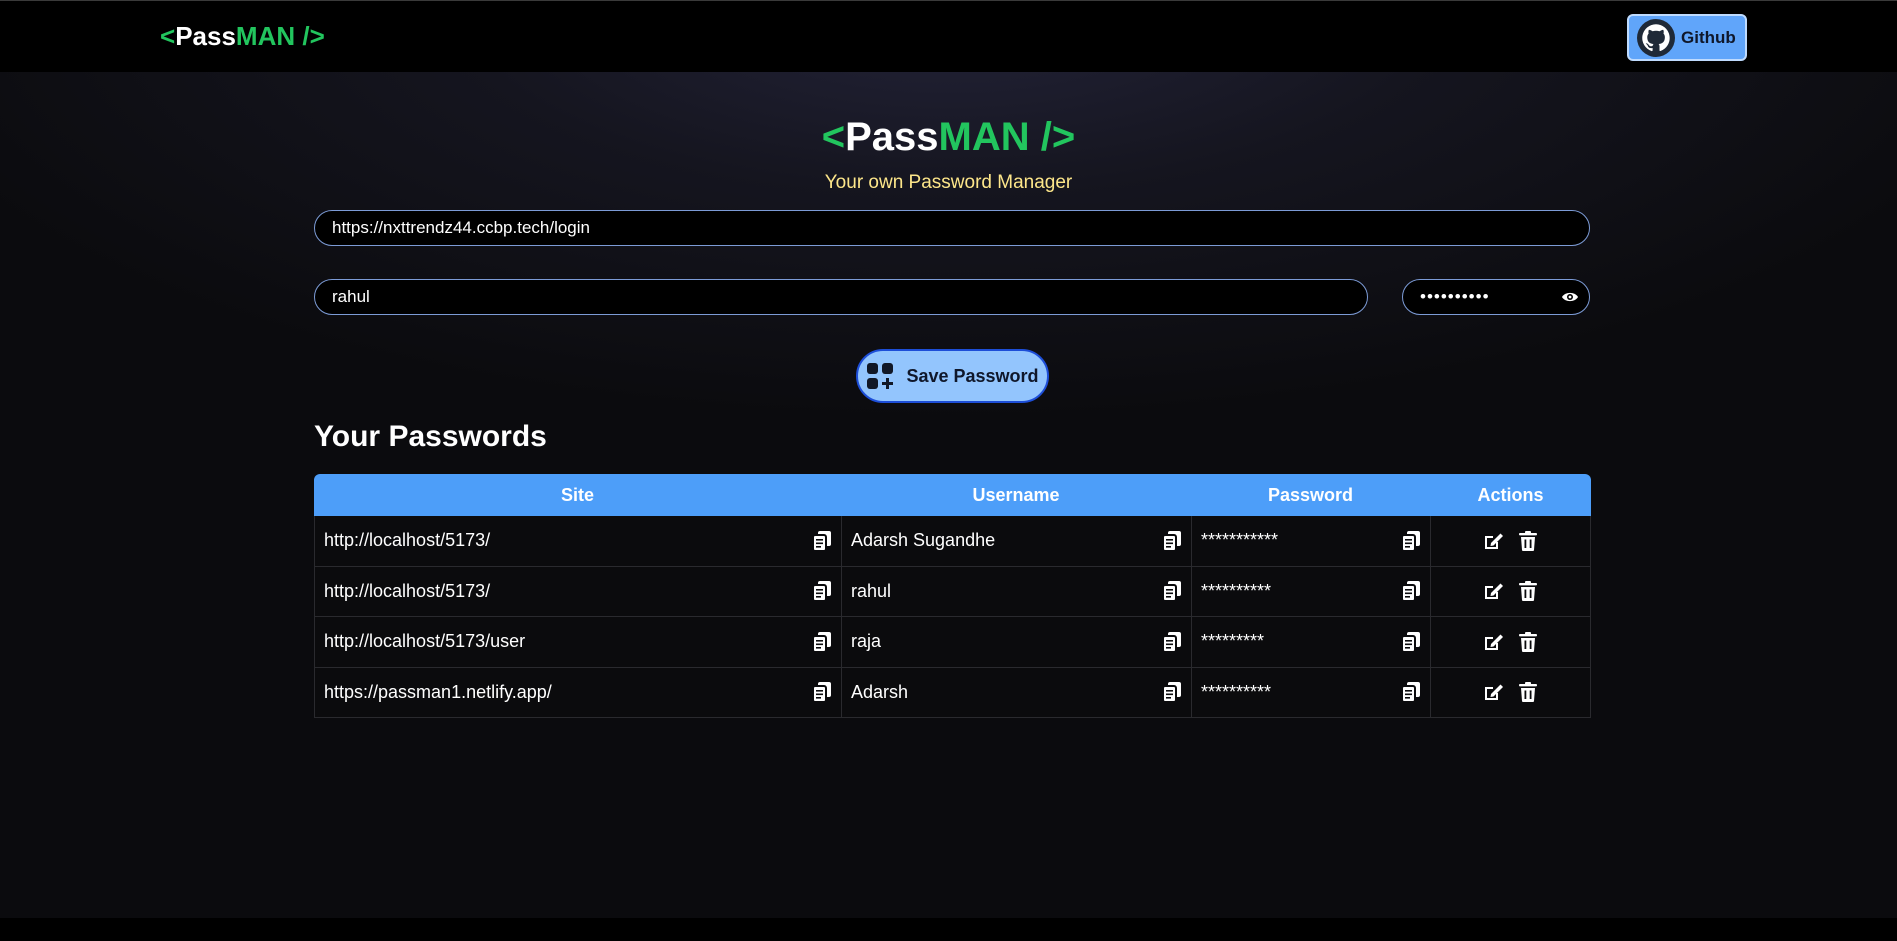 This screenshot has height=941, width=1897. I want to click on navbar: <PassMAN /> Github, so click(948, 36).